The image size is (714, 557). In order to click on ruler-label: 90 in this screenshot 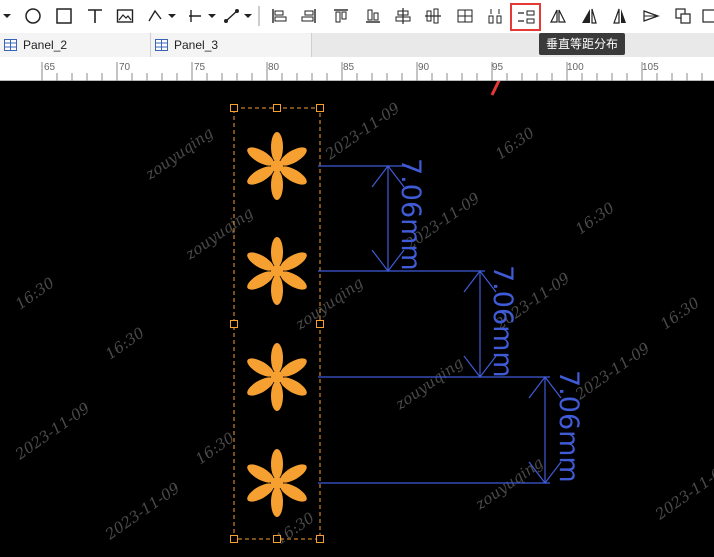, I will do `click(424, 67)`.